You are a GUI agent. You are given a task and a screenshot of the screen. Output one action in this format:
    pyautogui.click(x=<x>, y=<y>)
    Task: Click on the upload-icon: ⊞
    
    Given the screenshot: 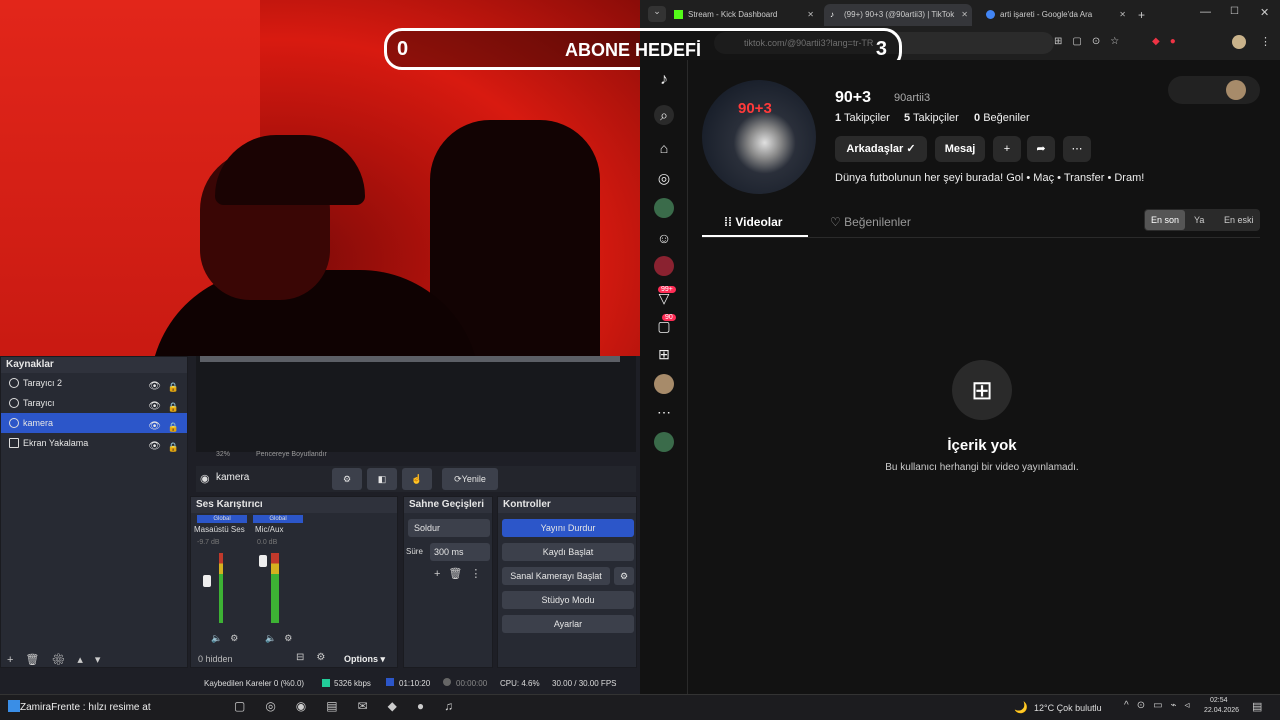 What is the action you would take?
    pyautogui.click(x=664, y=354)
    